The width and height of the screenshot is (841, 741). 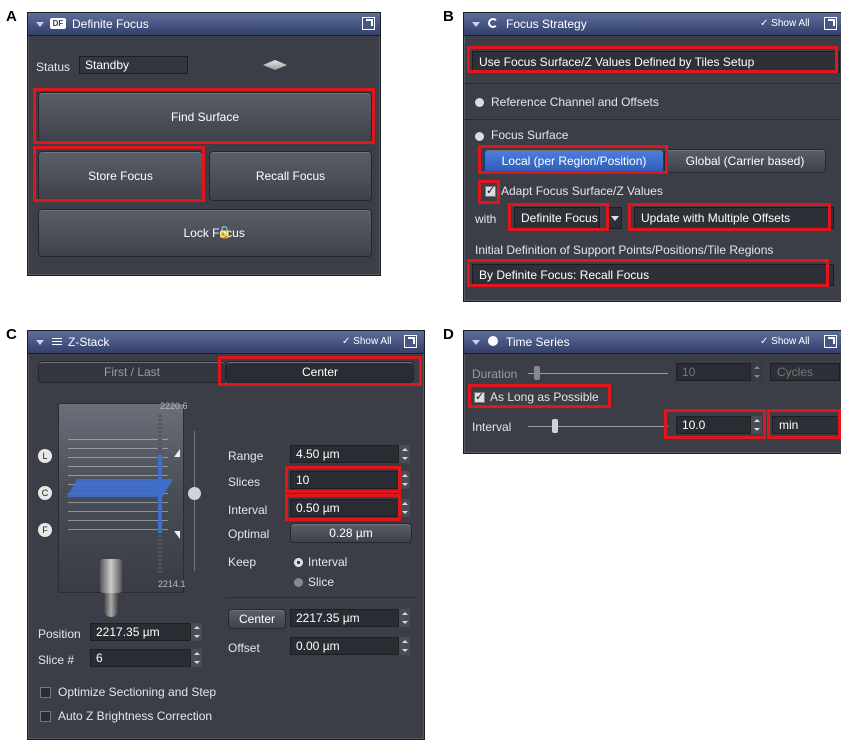 I want to click on reference-channel-section: Reference Channel and Offsets, so click(x=575, y=102).